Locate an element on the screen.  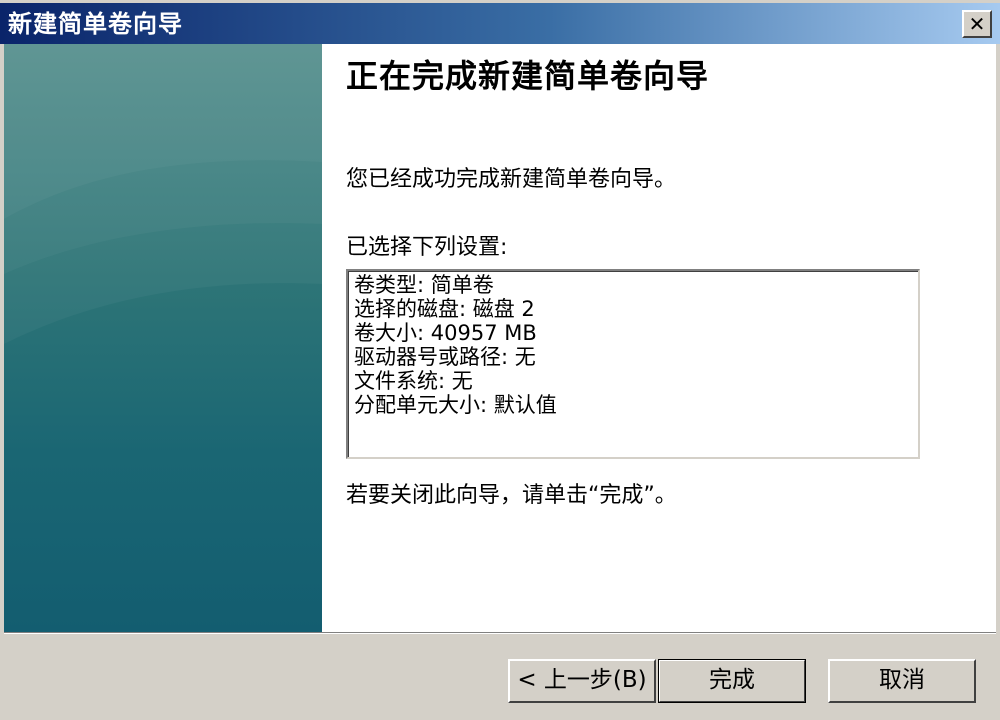
finish-button: 完成 is located at coordinates (732, 681).